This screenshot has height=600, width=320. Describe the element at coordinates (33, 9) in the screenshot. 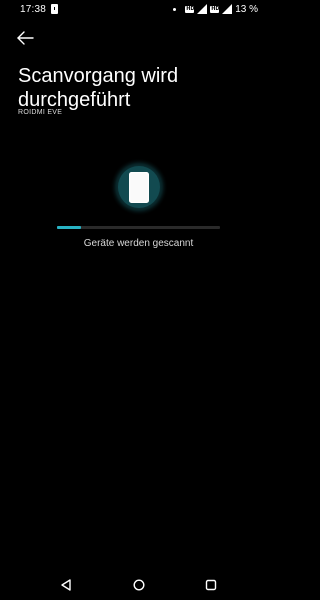

I see `status-time: 17:38` at that location.